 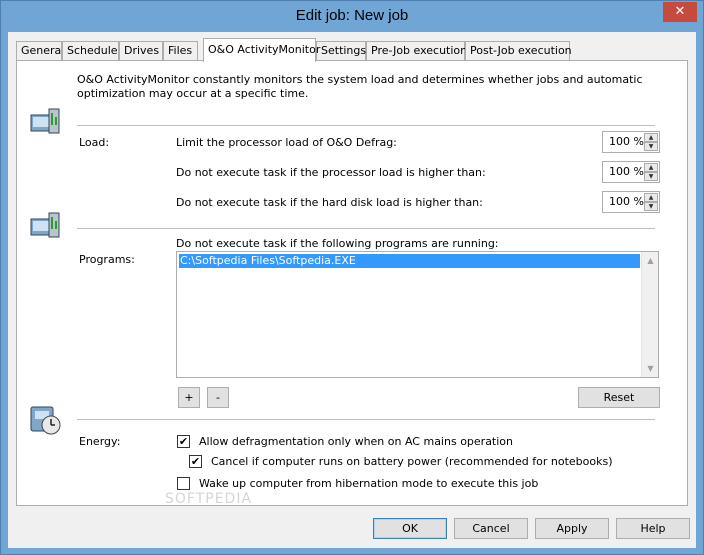 I want to click on apply-button: Apply, so click(x=572, y=528).